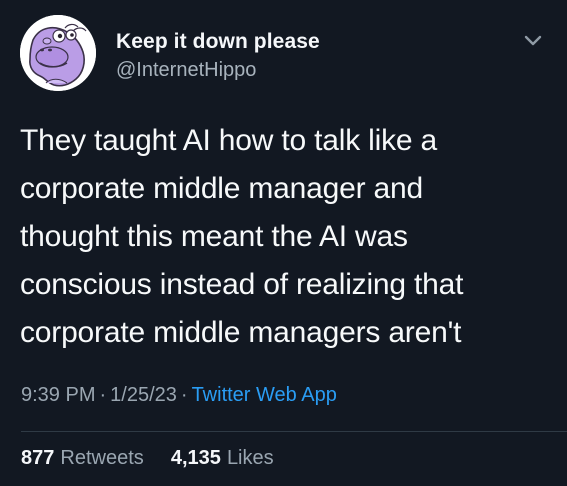 The height and width of the screenshot is (486, 567). I want to click on chevron-down-icon, so click(533, 40).